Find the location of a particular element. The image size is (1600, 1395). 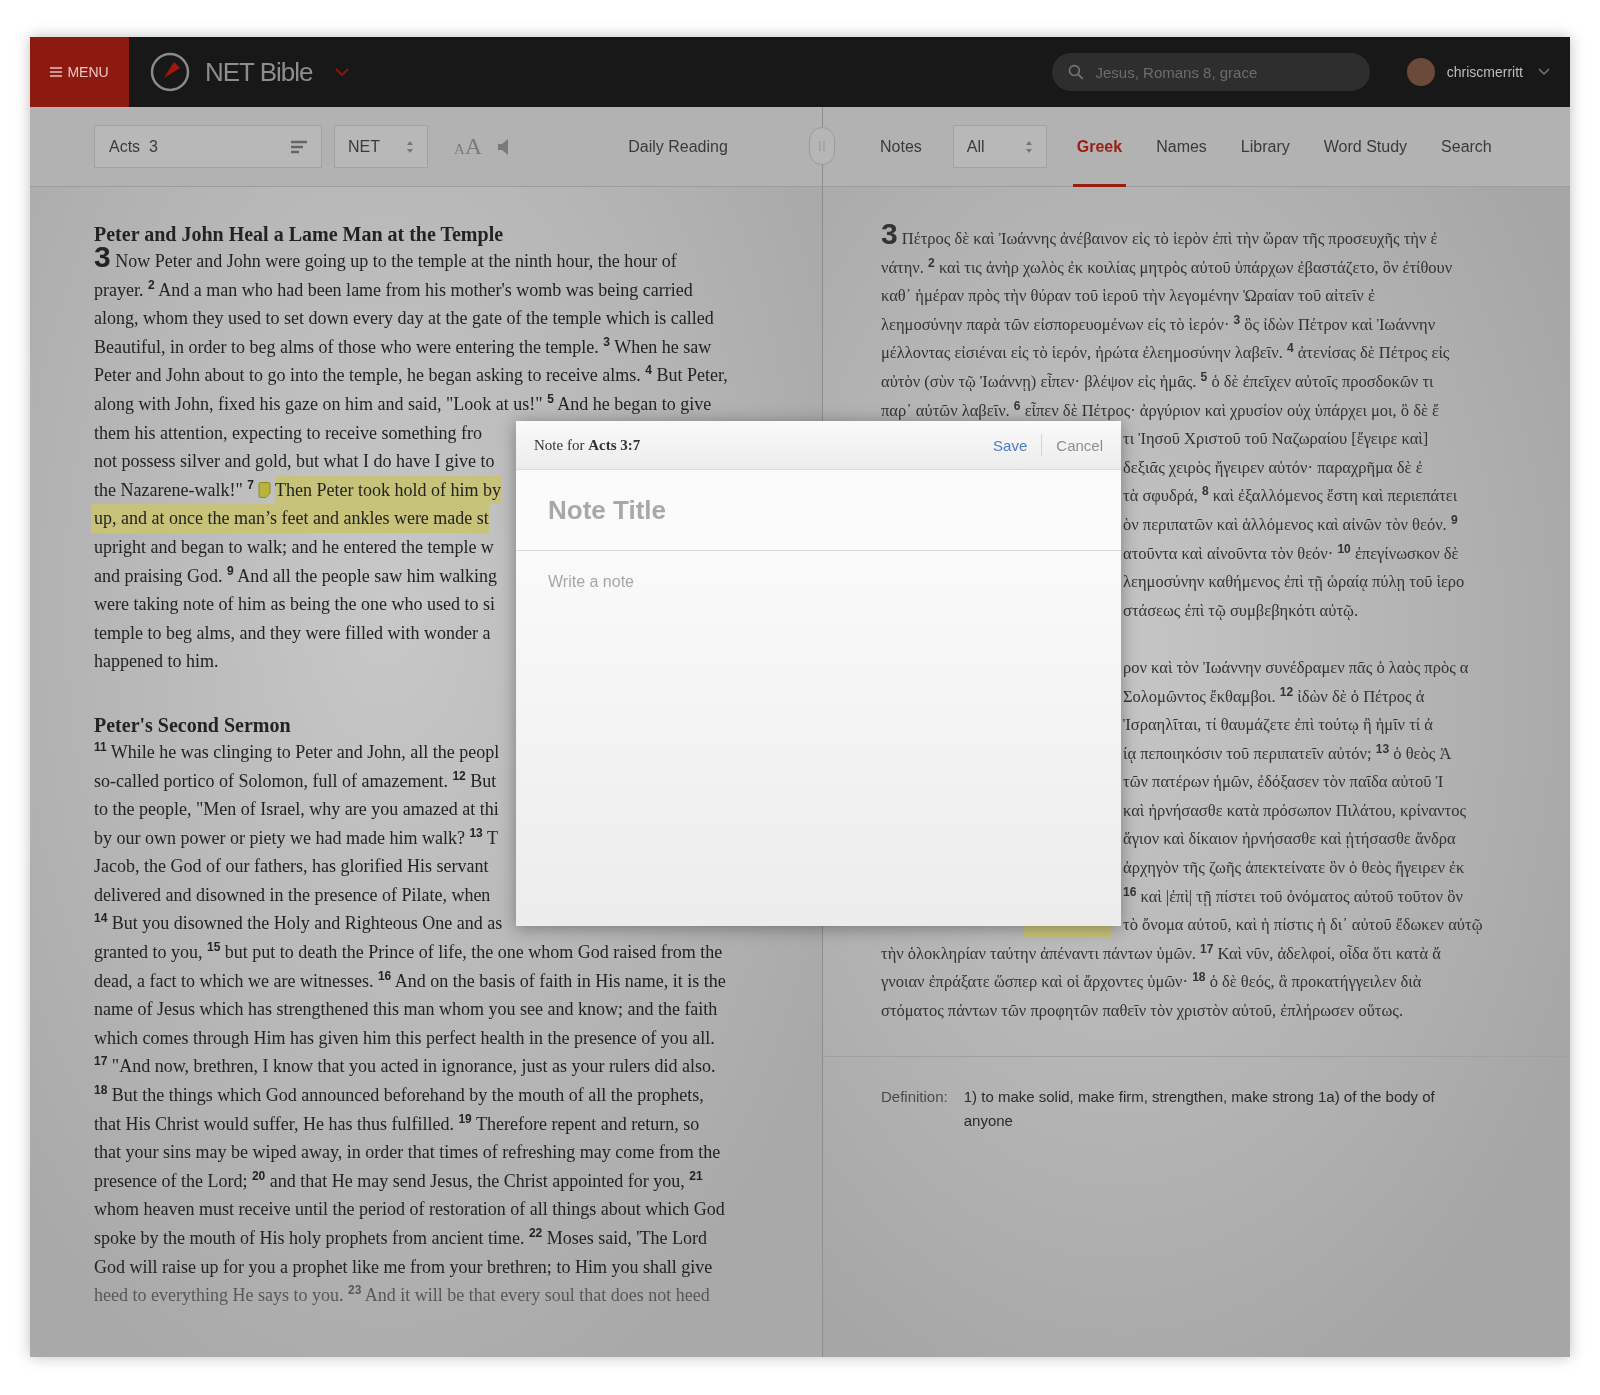

verse-text: Peter and John about to go into the temple, he began asking to receive alms. $^{4}$ But Peter, is located at coordinates (411, 375).